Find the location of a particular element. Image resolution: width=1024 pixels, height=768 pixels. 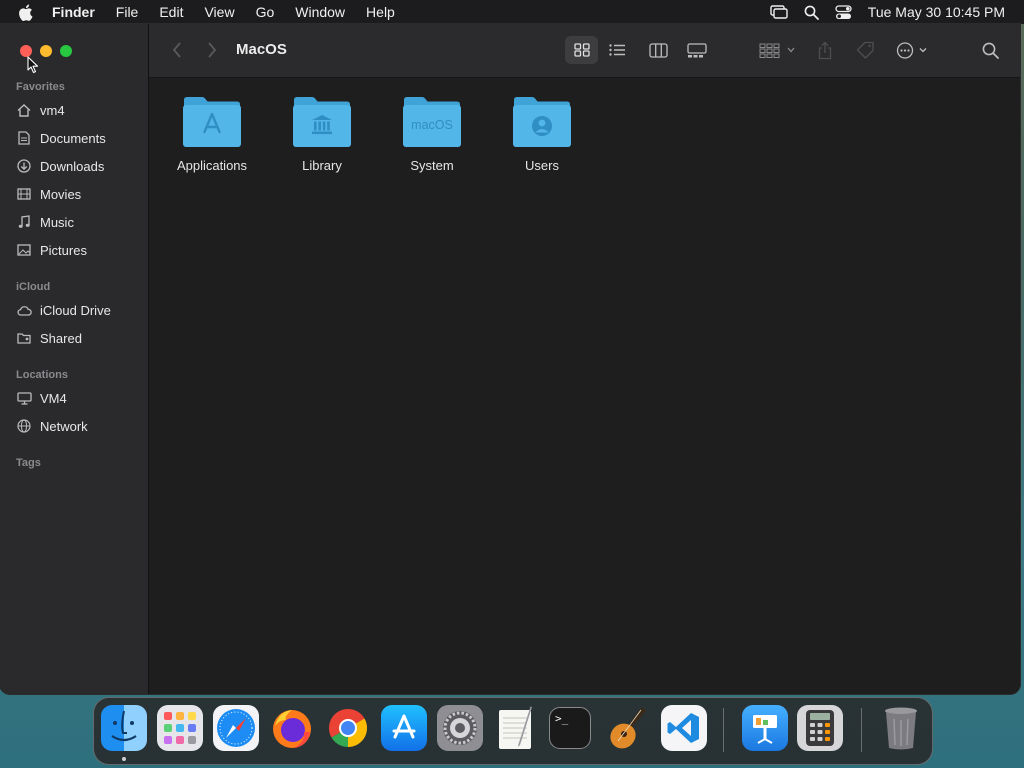

sidebar-item-label: Music is located at coordinates (57, 222).